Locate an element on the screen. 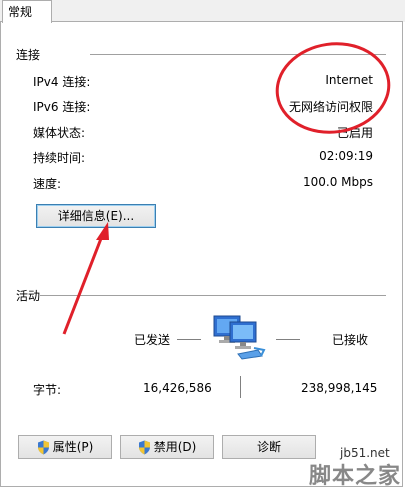 Image resolution: width=405 pixels, height=490 pixels. duration-label: 持续时间: is located at coordinates (59, 158).